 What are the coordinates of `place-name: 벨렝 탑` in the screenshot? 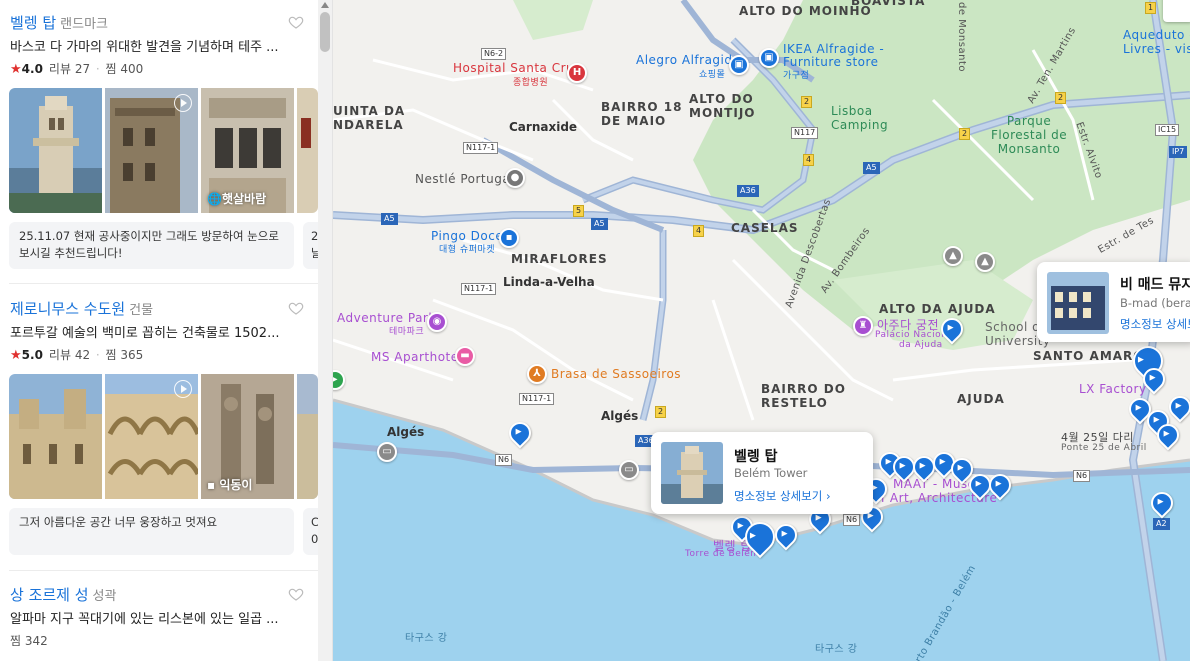 It's located at (33, 23).